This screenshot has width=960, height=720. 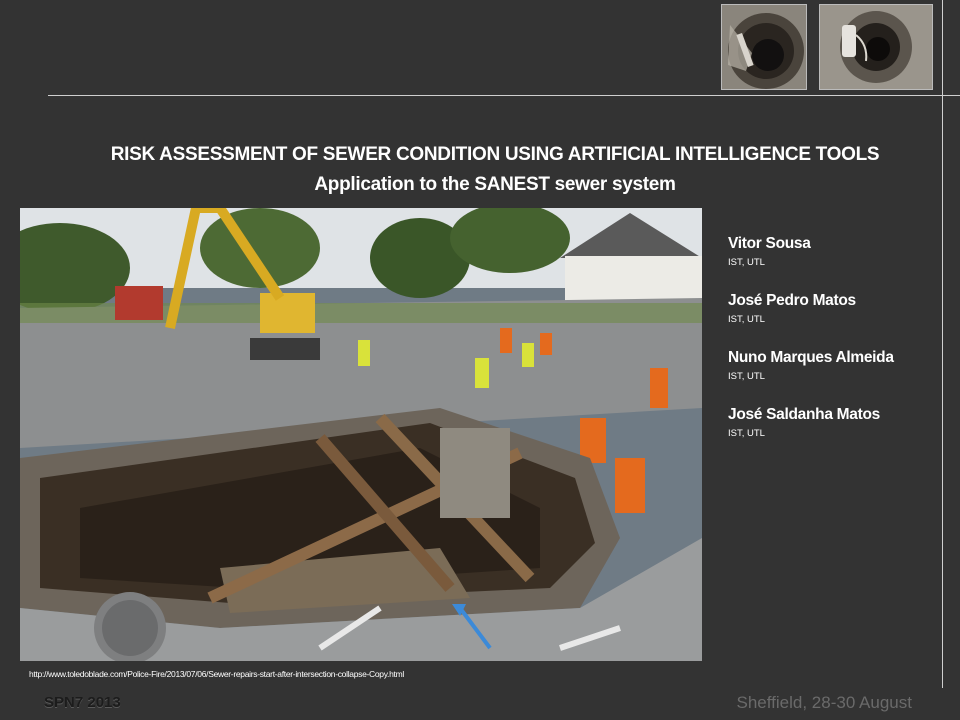 What do you see at coordinates (804, 414) in the screenshot?
I see `author-name: José Saldanha Matos` at bounding box center [804, 414].